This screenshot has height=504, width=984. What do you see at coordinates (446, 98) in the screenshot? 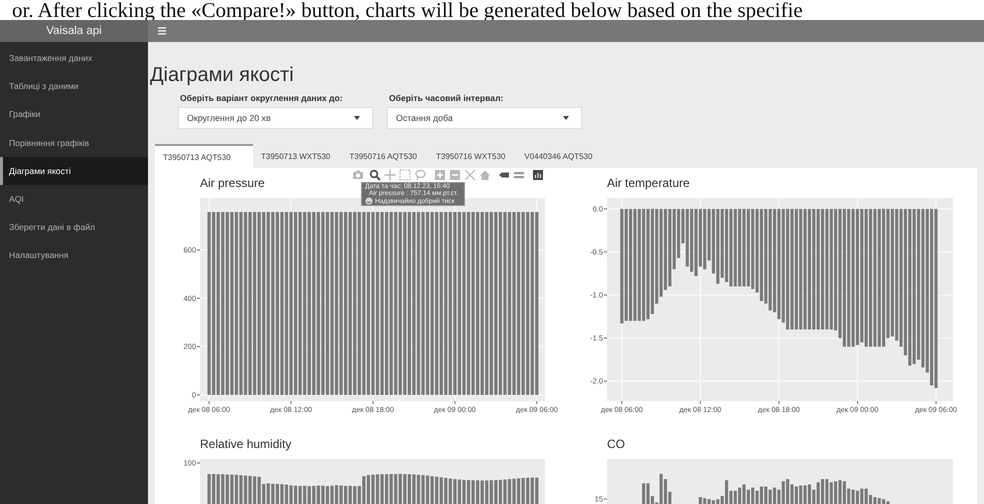
I see `field-label: Оберіть часовий інтервал:` at bounding box center [446, 98].